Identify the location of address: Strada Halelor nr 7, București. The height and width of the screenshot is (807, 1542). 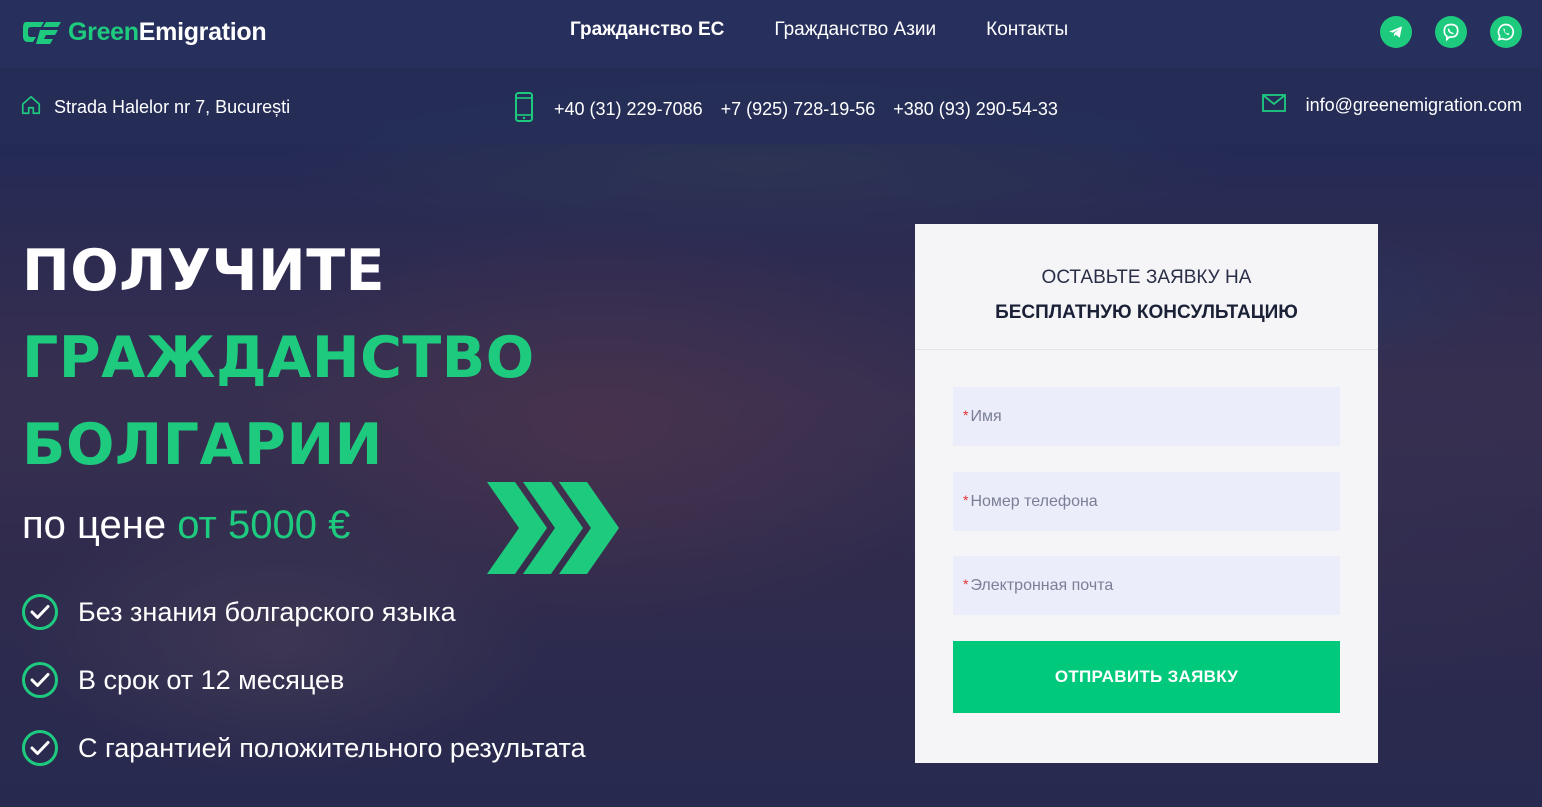
(155, 107).